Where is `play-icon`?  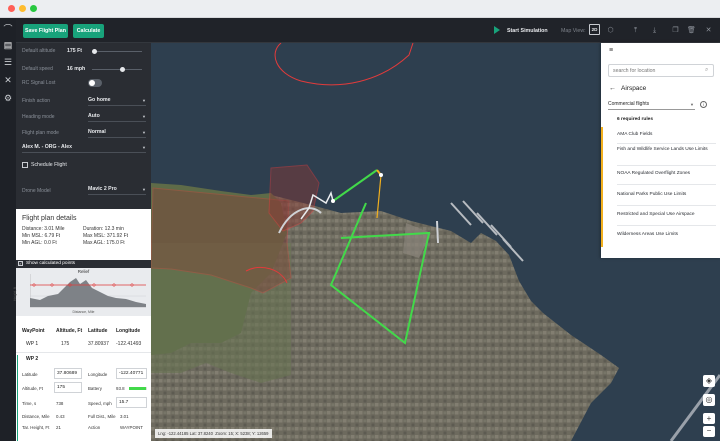 play-icon is located at coordinates (497, 30).